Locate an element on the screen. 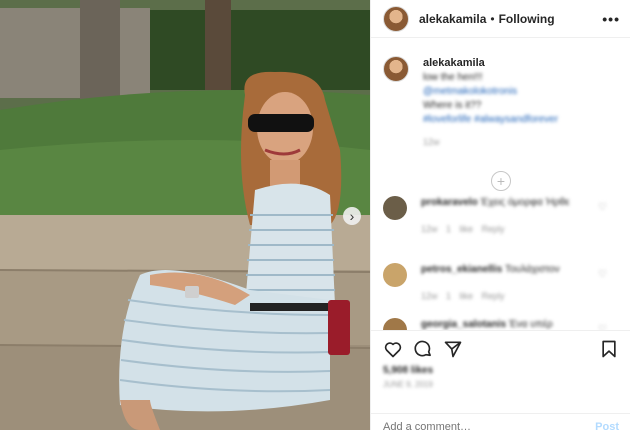  caption-mention: @metmakolokotronis is located at coordinates (490, 92).